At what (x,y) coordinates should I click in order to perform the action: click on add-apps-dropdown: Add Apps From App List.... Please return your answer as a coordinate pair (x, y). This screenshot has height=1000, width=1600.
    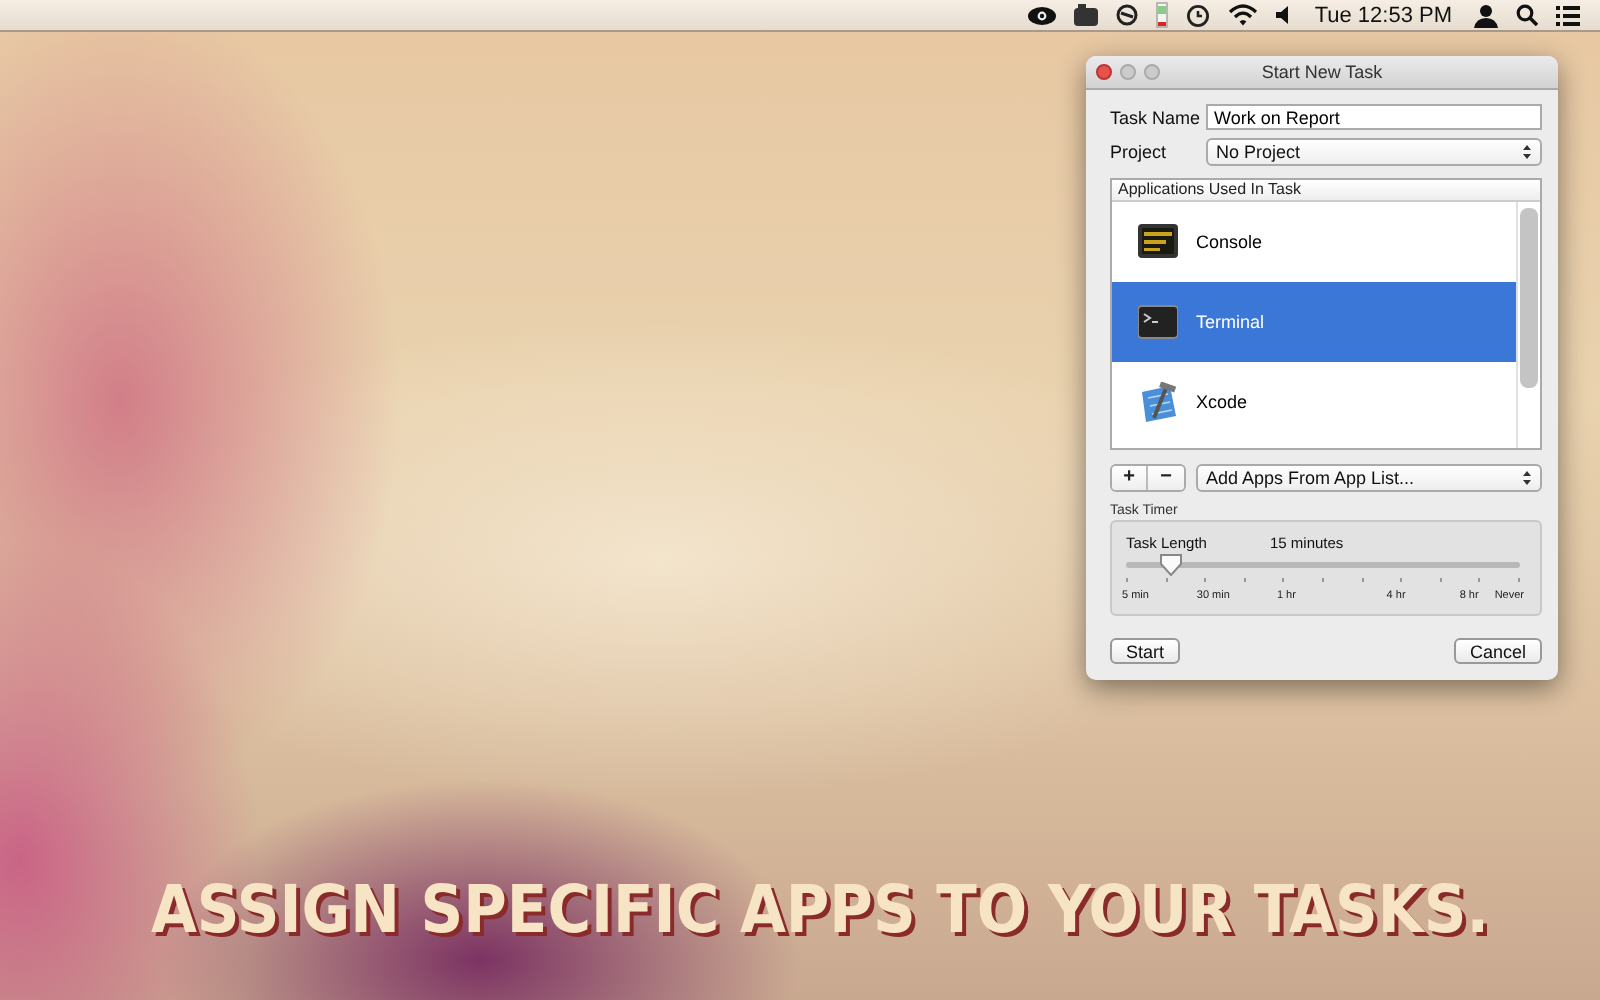
    Looking at the image, I should click on (1369, 478).